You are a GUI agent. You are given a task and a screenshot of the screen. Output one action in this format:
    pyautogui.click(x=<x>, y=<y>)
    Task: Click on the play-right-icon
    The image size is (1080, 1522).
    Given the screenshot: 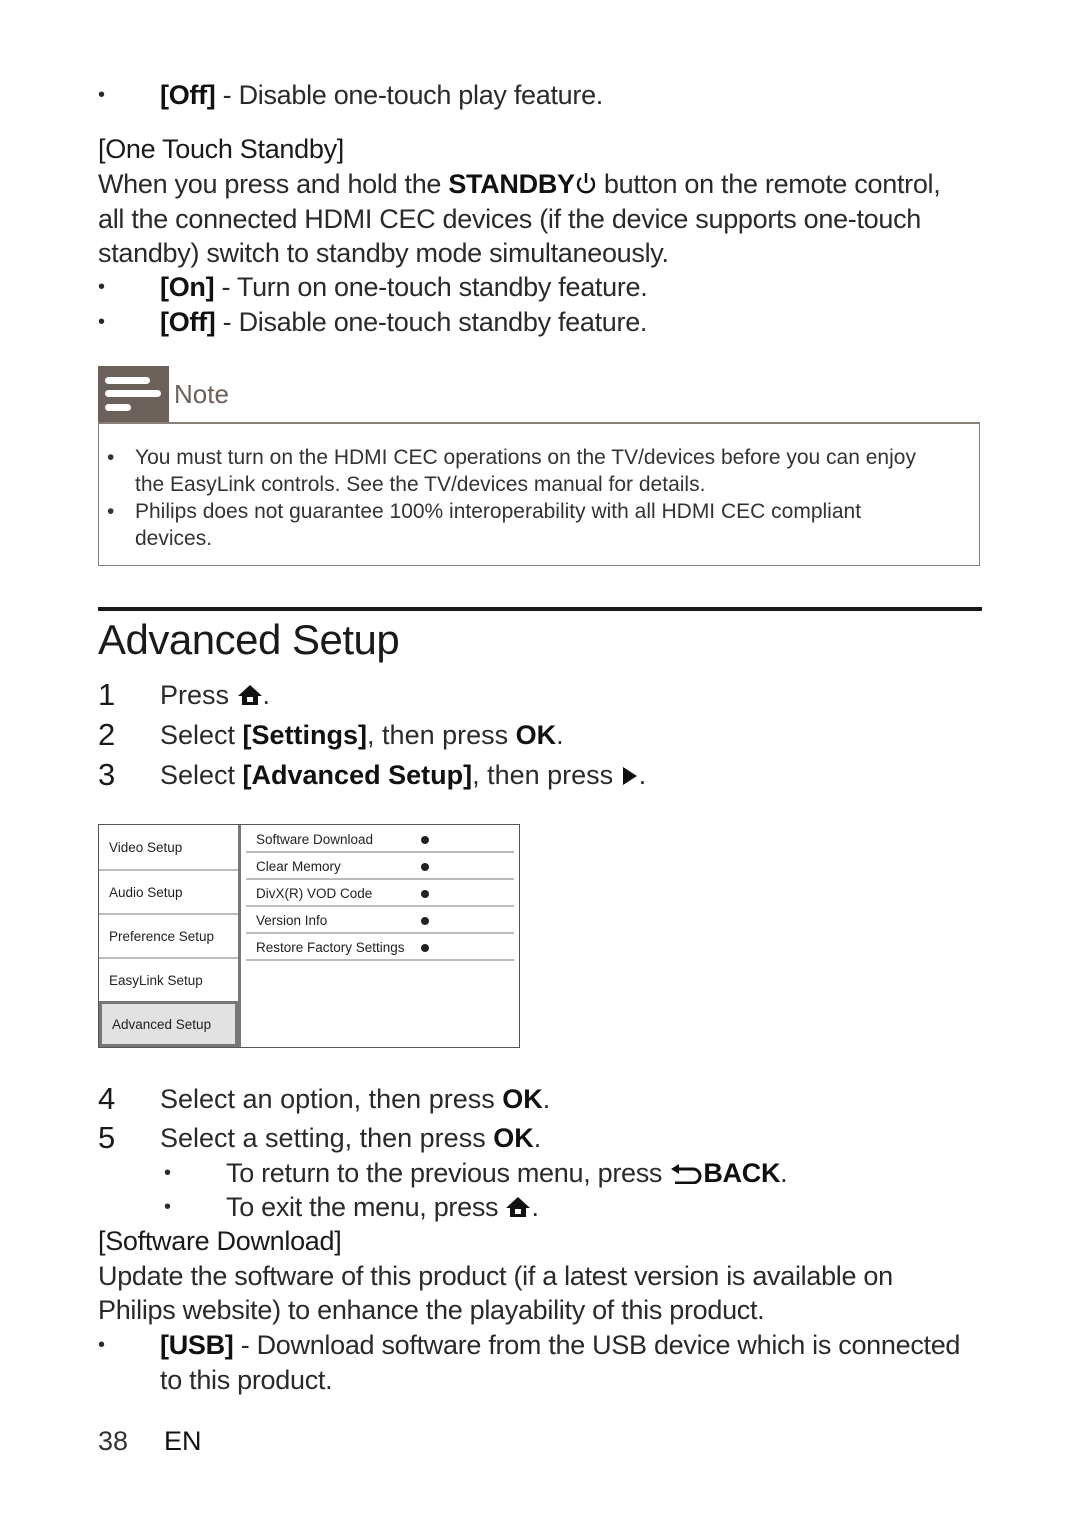 What is the action you would take?
    pyautogui.click(x=630, y=777)
    